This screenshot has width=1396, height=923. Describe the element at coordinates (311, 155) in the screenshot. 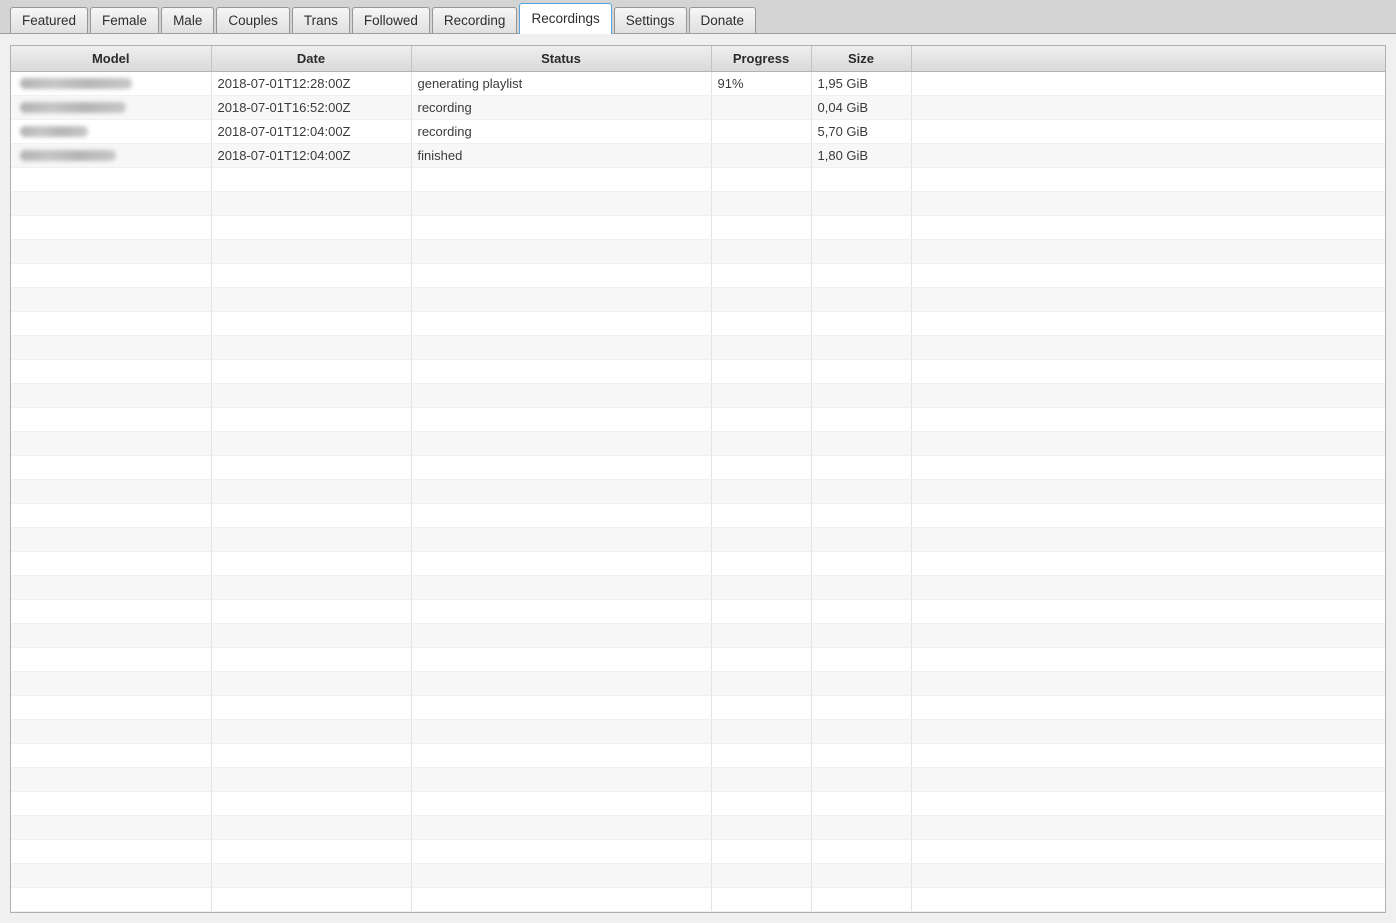

I see `cell-date: 2018-07-01T12:04:00Z` at that location.